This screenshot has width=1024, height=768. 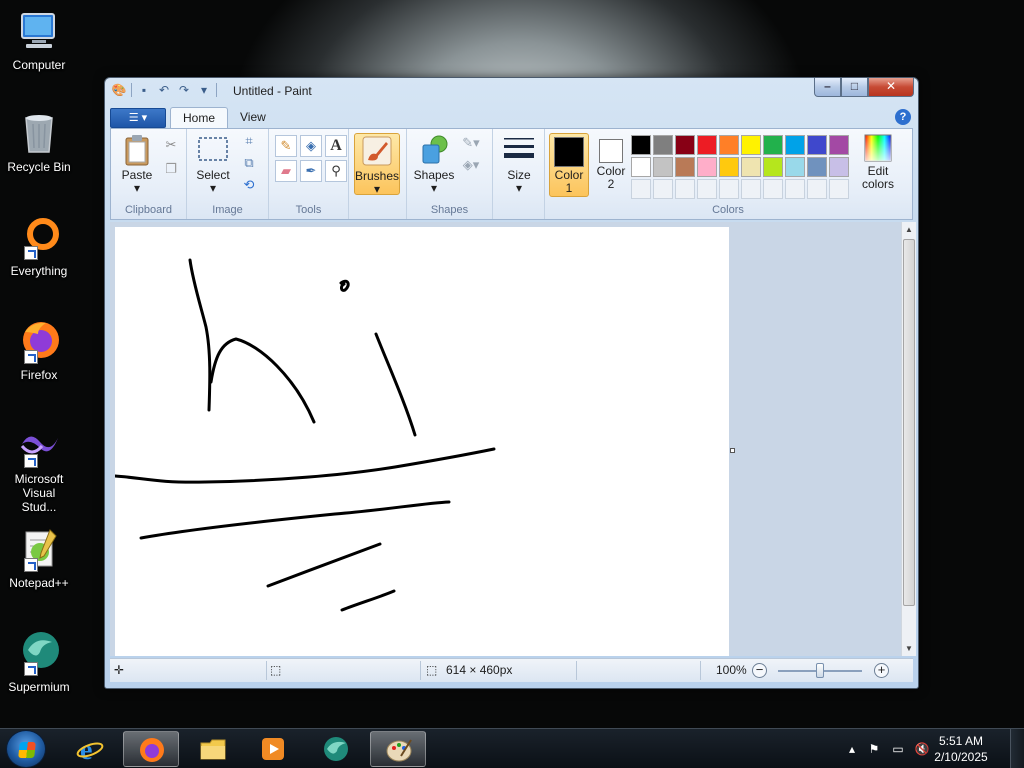 What do you see at coordinates (961, 749) in the screenshot?
I see `system-clock: 5:51 AM 2/10/2025` at bounding box center [961, 749].